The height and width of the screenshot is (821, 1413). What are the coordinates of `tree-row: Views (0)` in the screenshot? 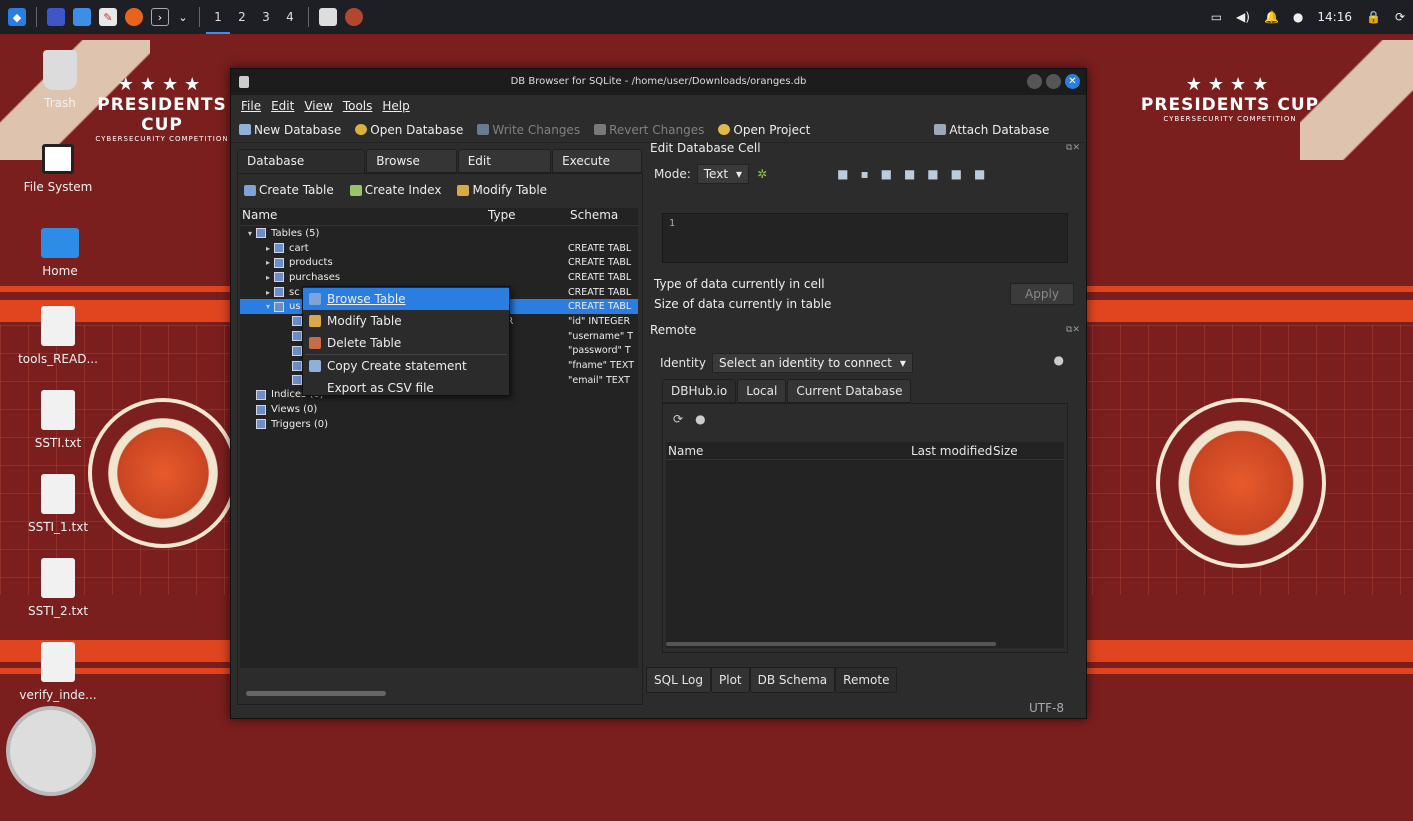 It's located at (439, 409).